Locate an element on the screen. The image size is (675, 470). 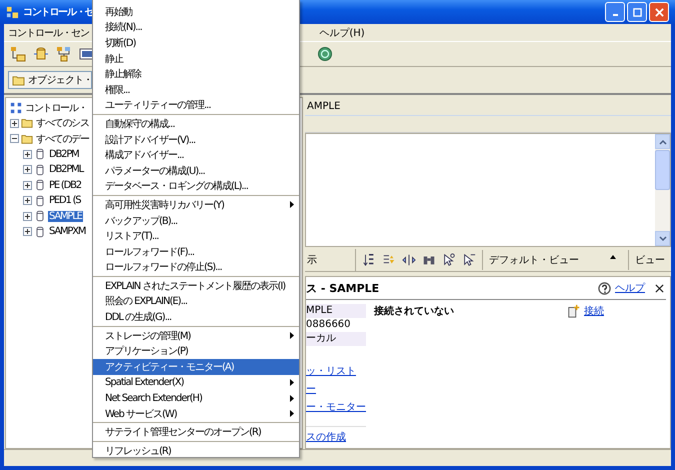
menu-item: Web サービス(W) is located at coordinates (196, 414).